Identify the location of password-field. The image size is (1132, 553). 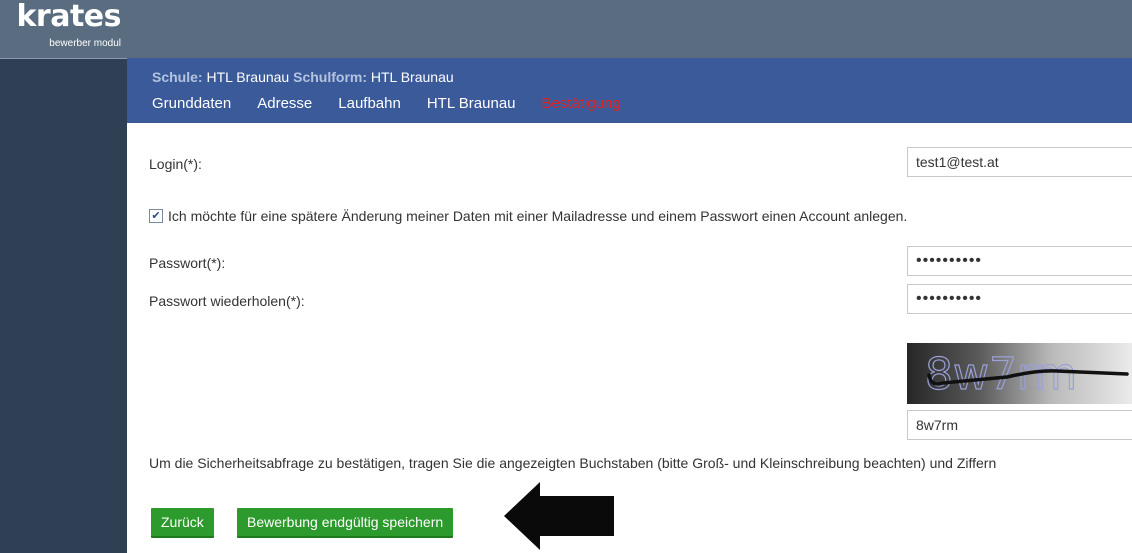
(1019, 261).